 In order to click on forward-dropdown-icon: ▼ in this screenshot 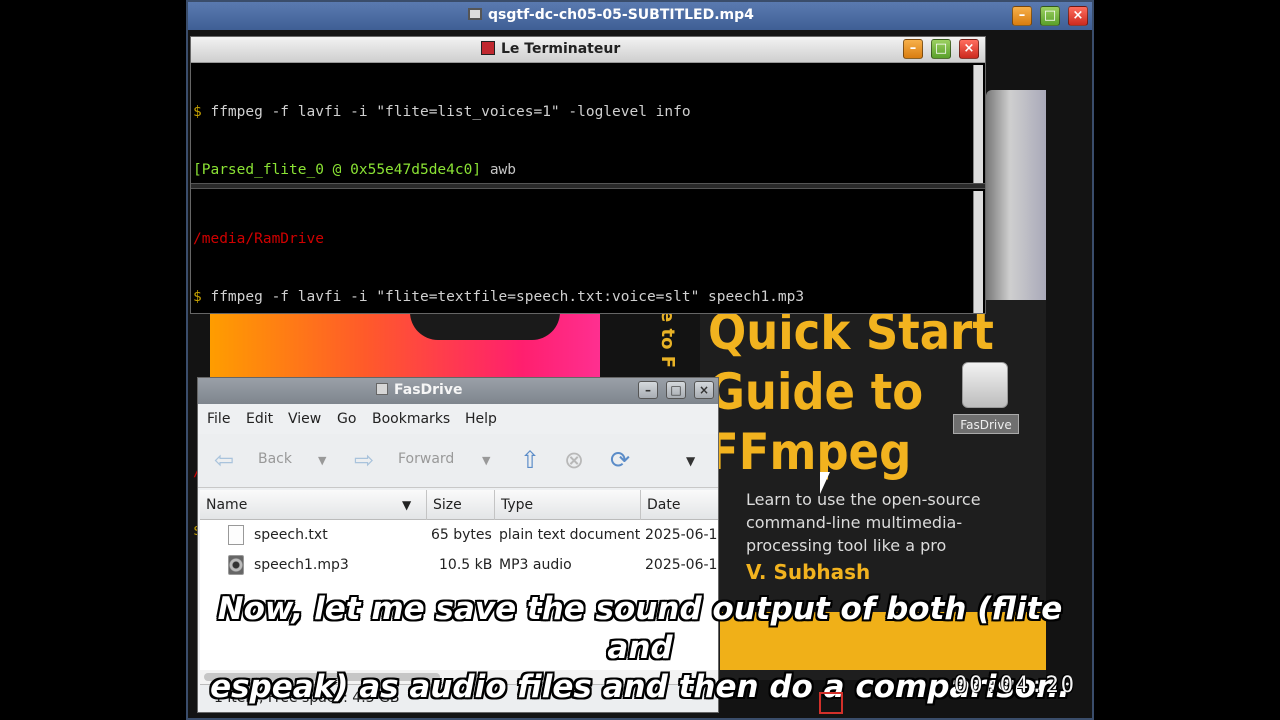, I will do `click(486, 460)`.